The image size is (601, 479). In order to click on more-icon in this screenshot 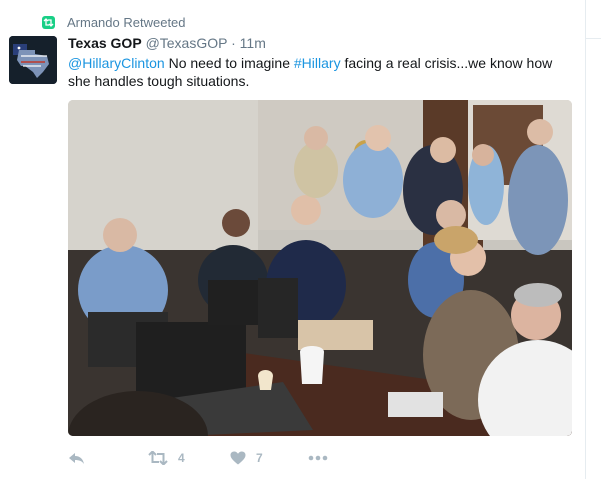, I will do `click(318, 458)`.